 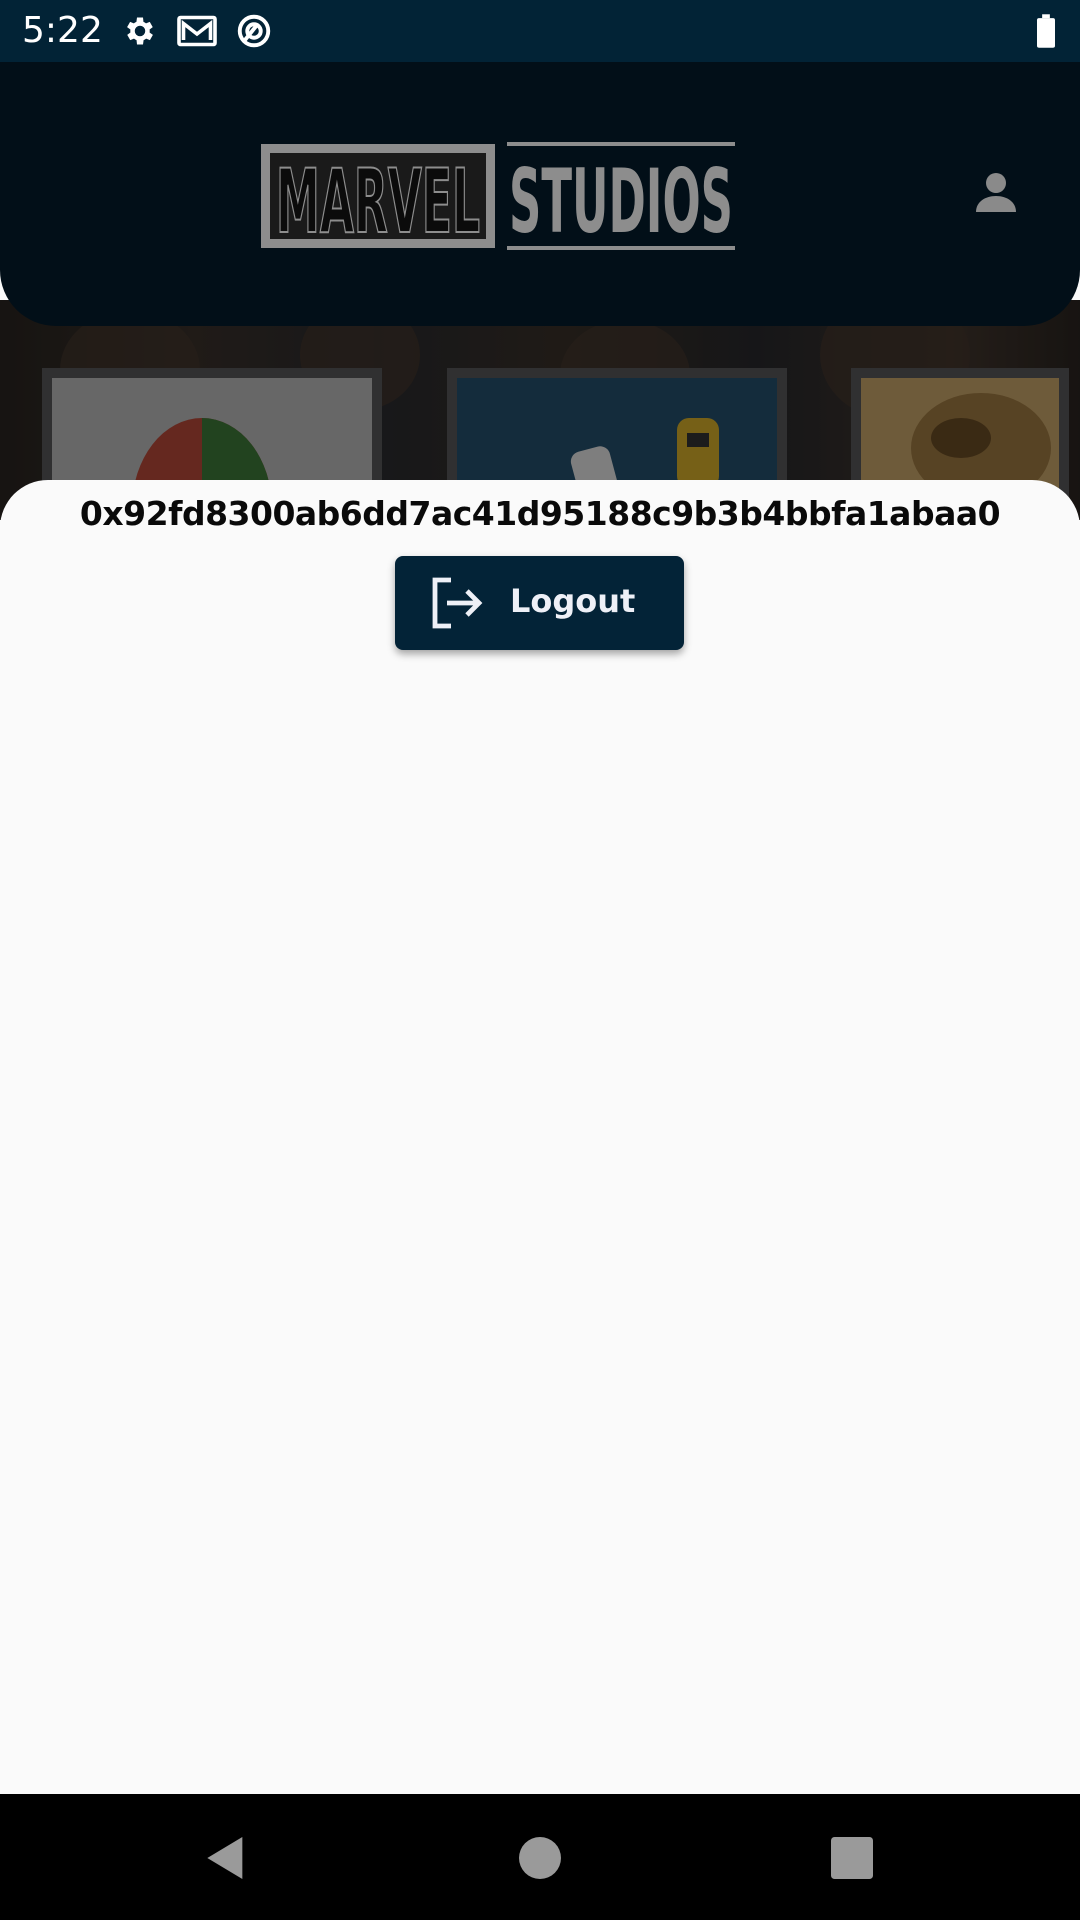 What do you see at coordinates (140, 31) in the screenshot?
I see `settings-icon` at bounding box center [140, 31].